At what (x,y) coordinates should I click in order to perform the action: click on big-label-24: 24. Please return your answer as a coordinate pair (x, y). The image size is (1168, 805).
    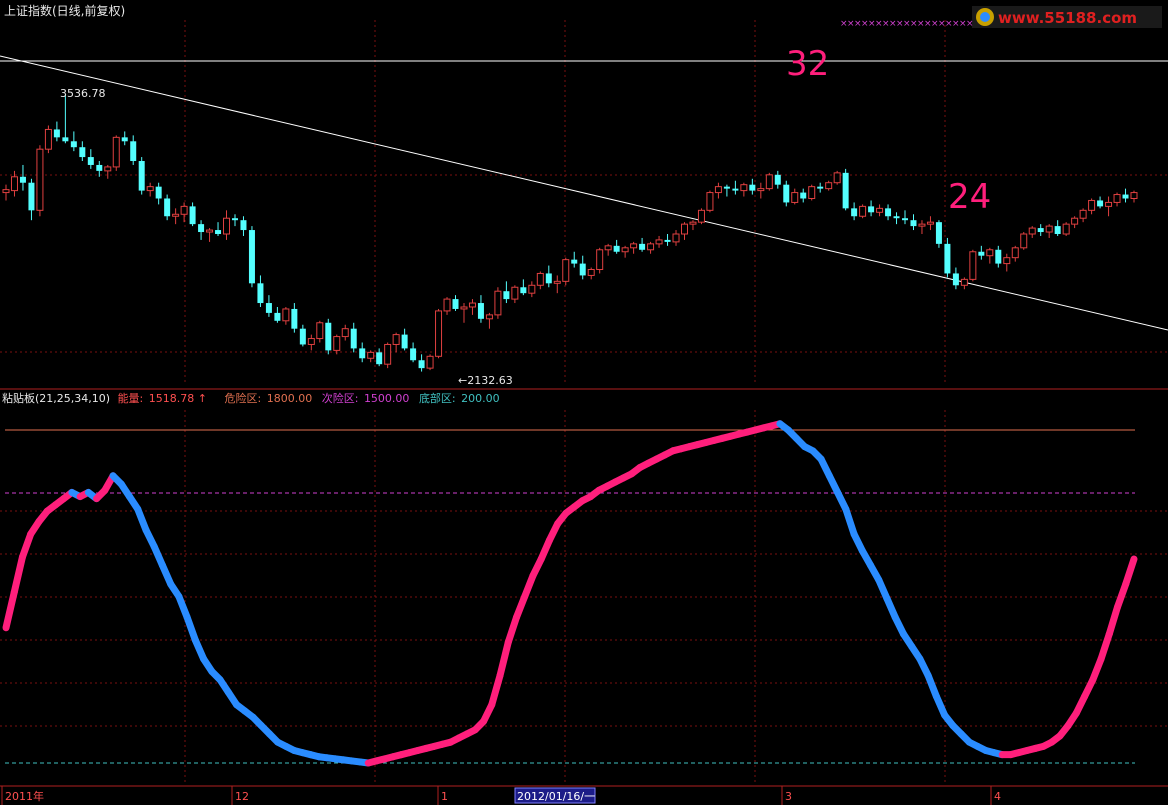
    Looking at the image, I should click on (969, 197).